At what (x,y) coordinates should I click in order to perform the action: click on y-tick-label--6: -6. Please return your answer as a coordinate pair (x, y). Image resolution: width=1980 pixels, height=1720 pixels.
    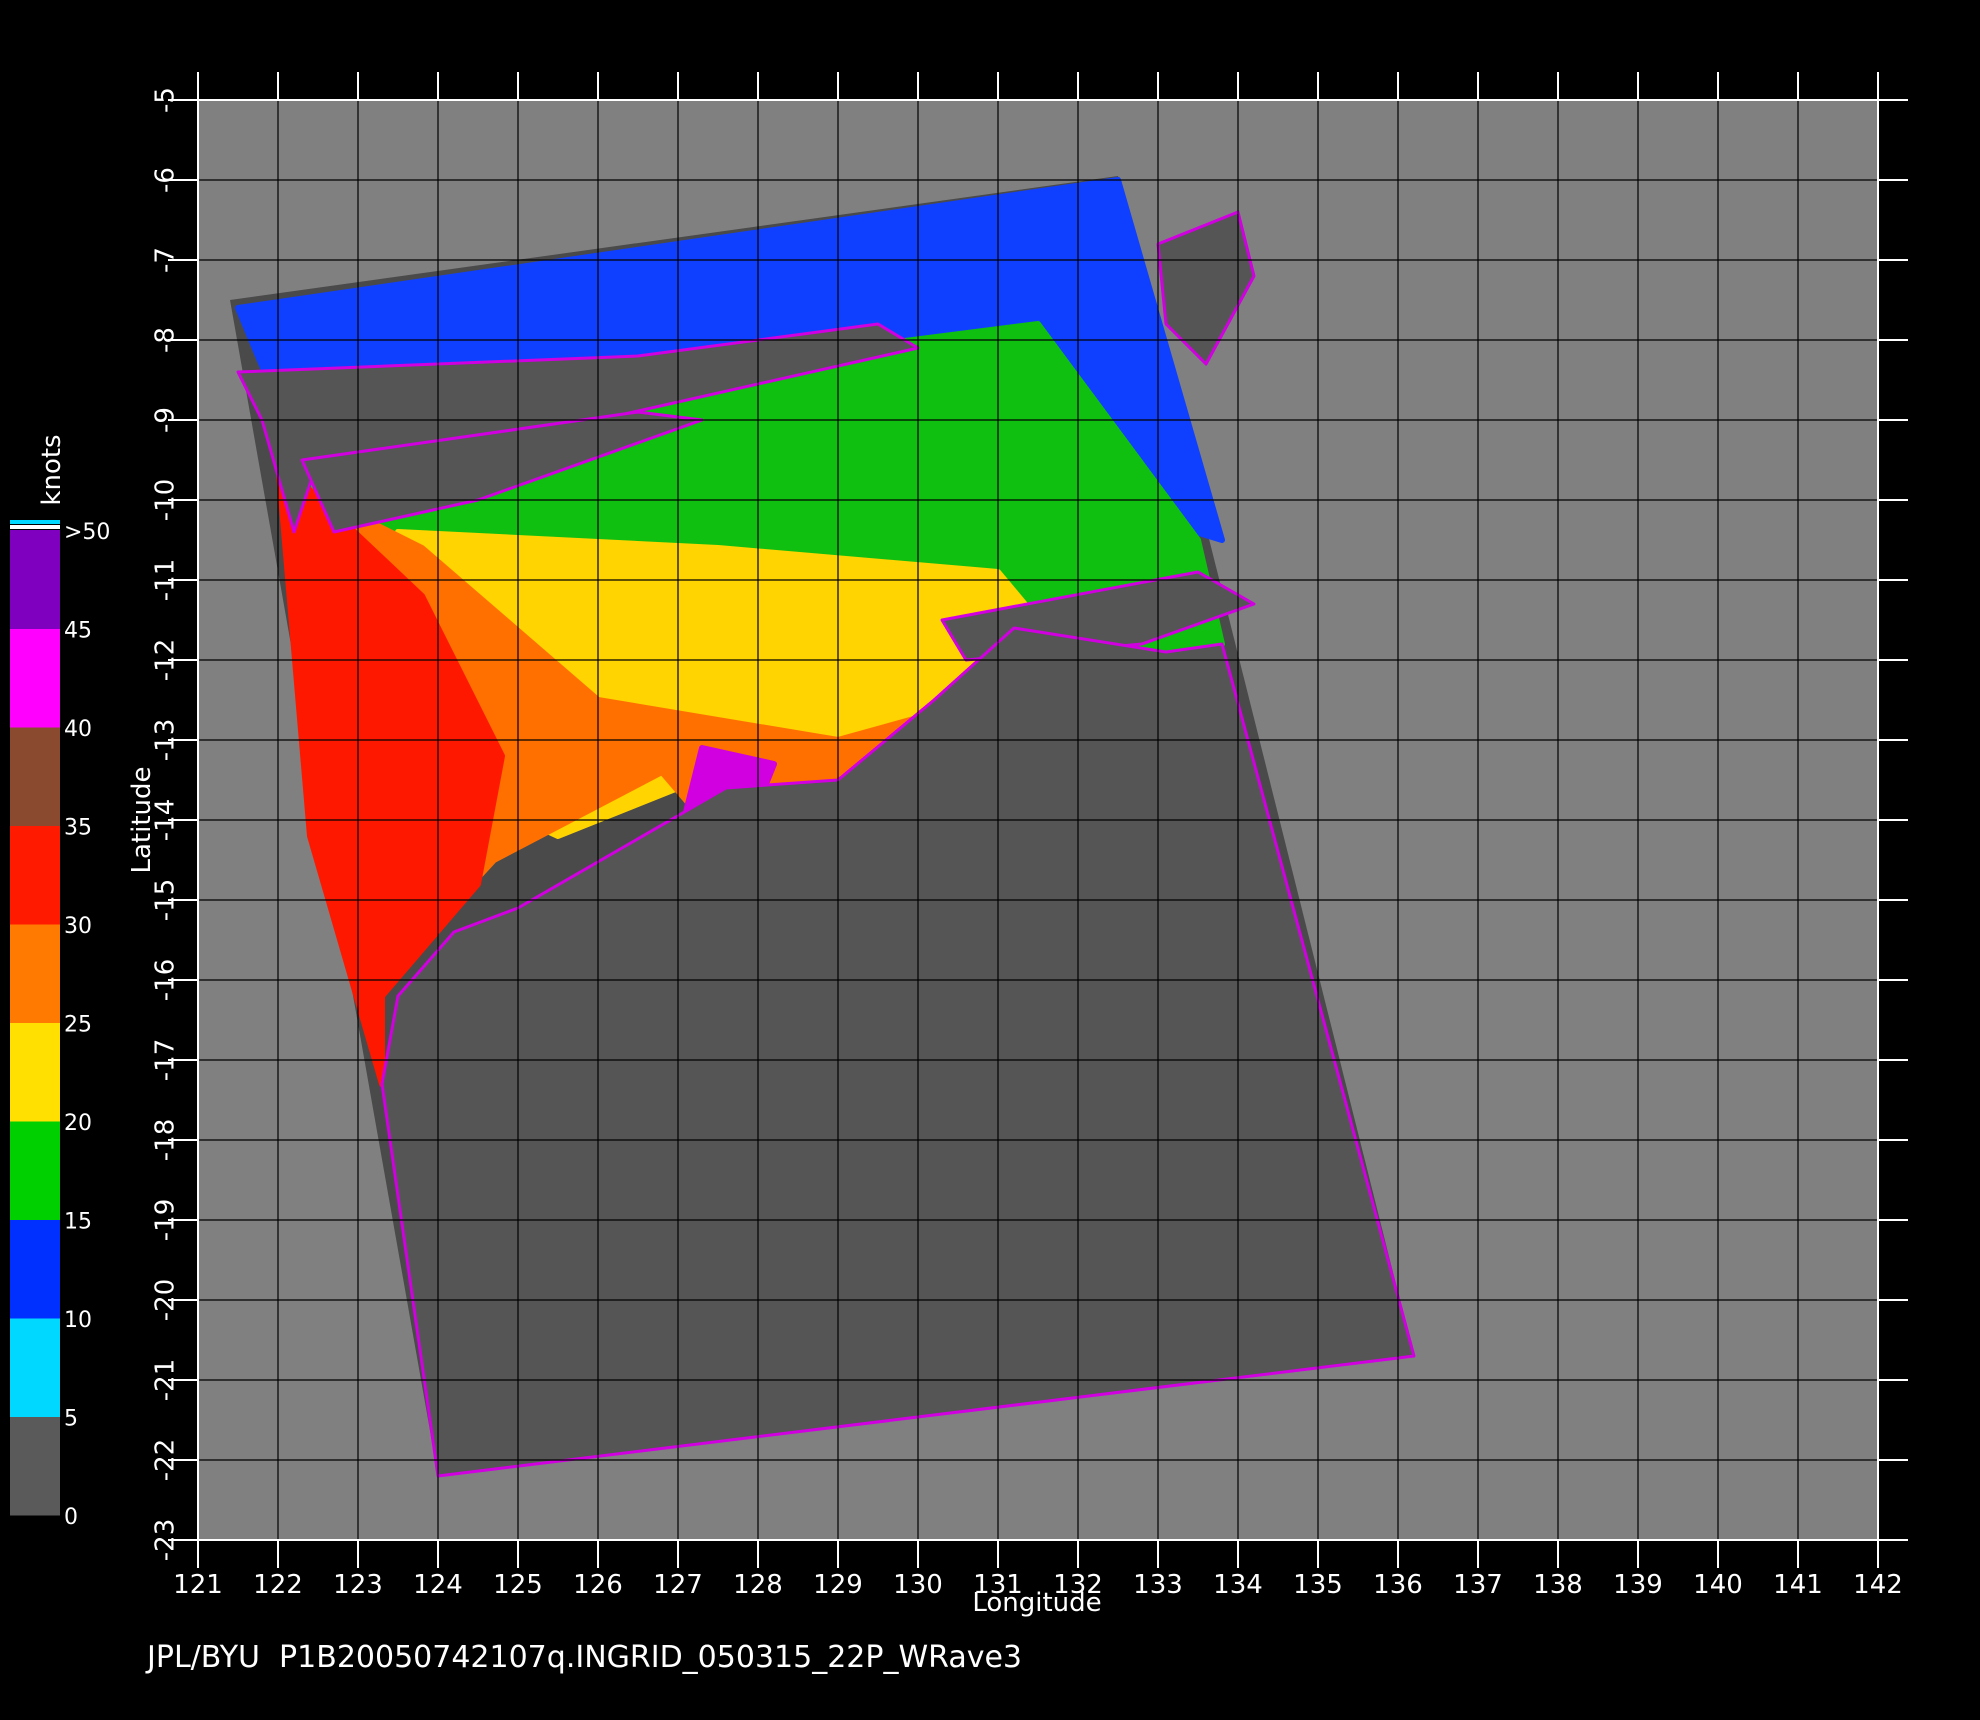
    Looking at the image, I should click on (166, 180).